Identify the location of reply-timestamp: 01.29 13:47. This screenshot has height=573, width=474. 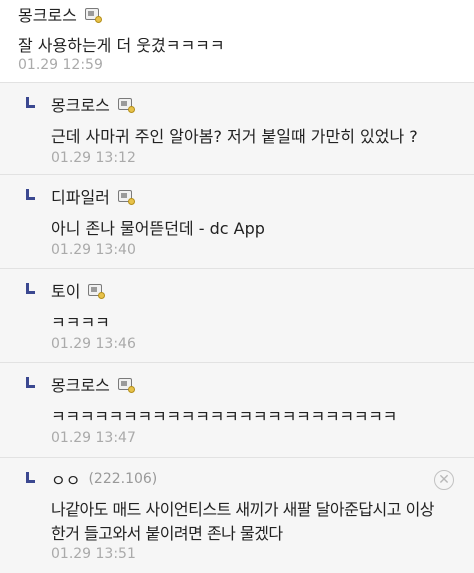
(93, 438).